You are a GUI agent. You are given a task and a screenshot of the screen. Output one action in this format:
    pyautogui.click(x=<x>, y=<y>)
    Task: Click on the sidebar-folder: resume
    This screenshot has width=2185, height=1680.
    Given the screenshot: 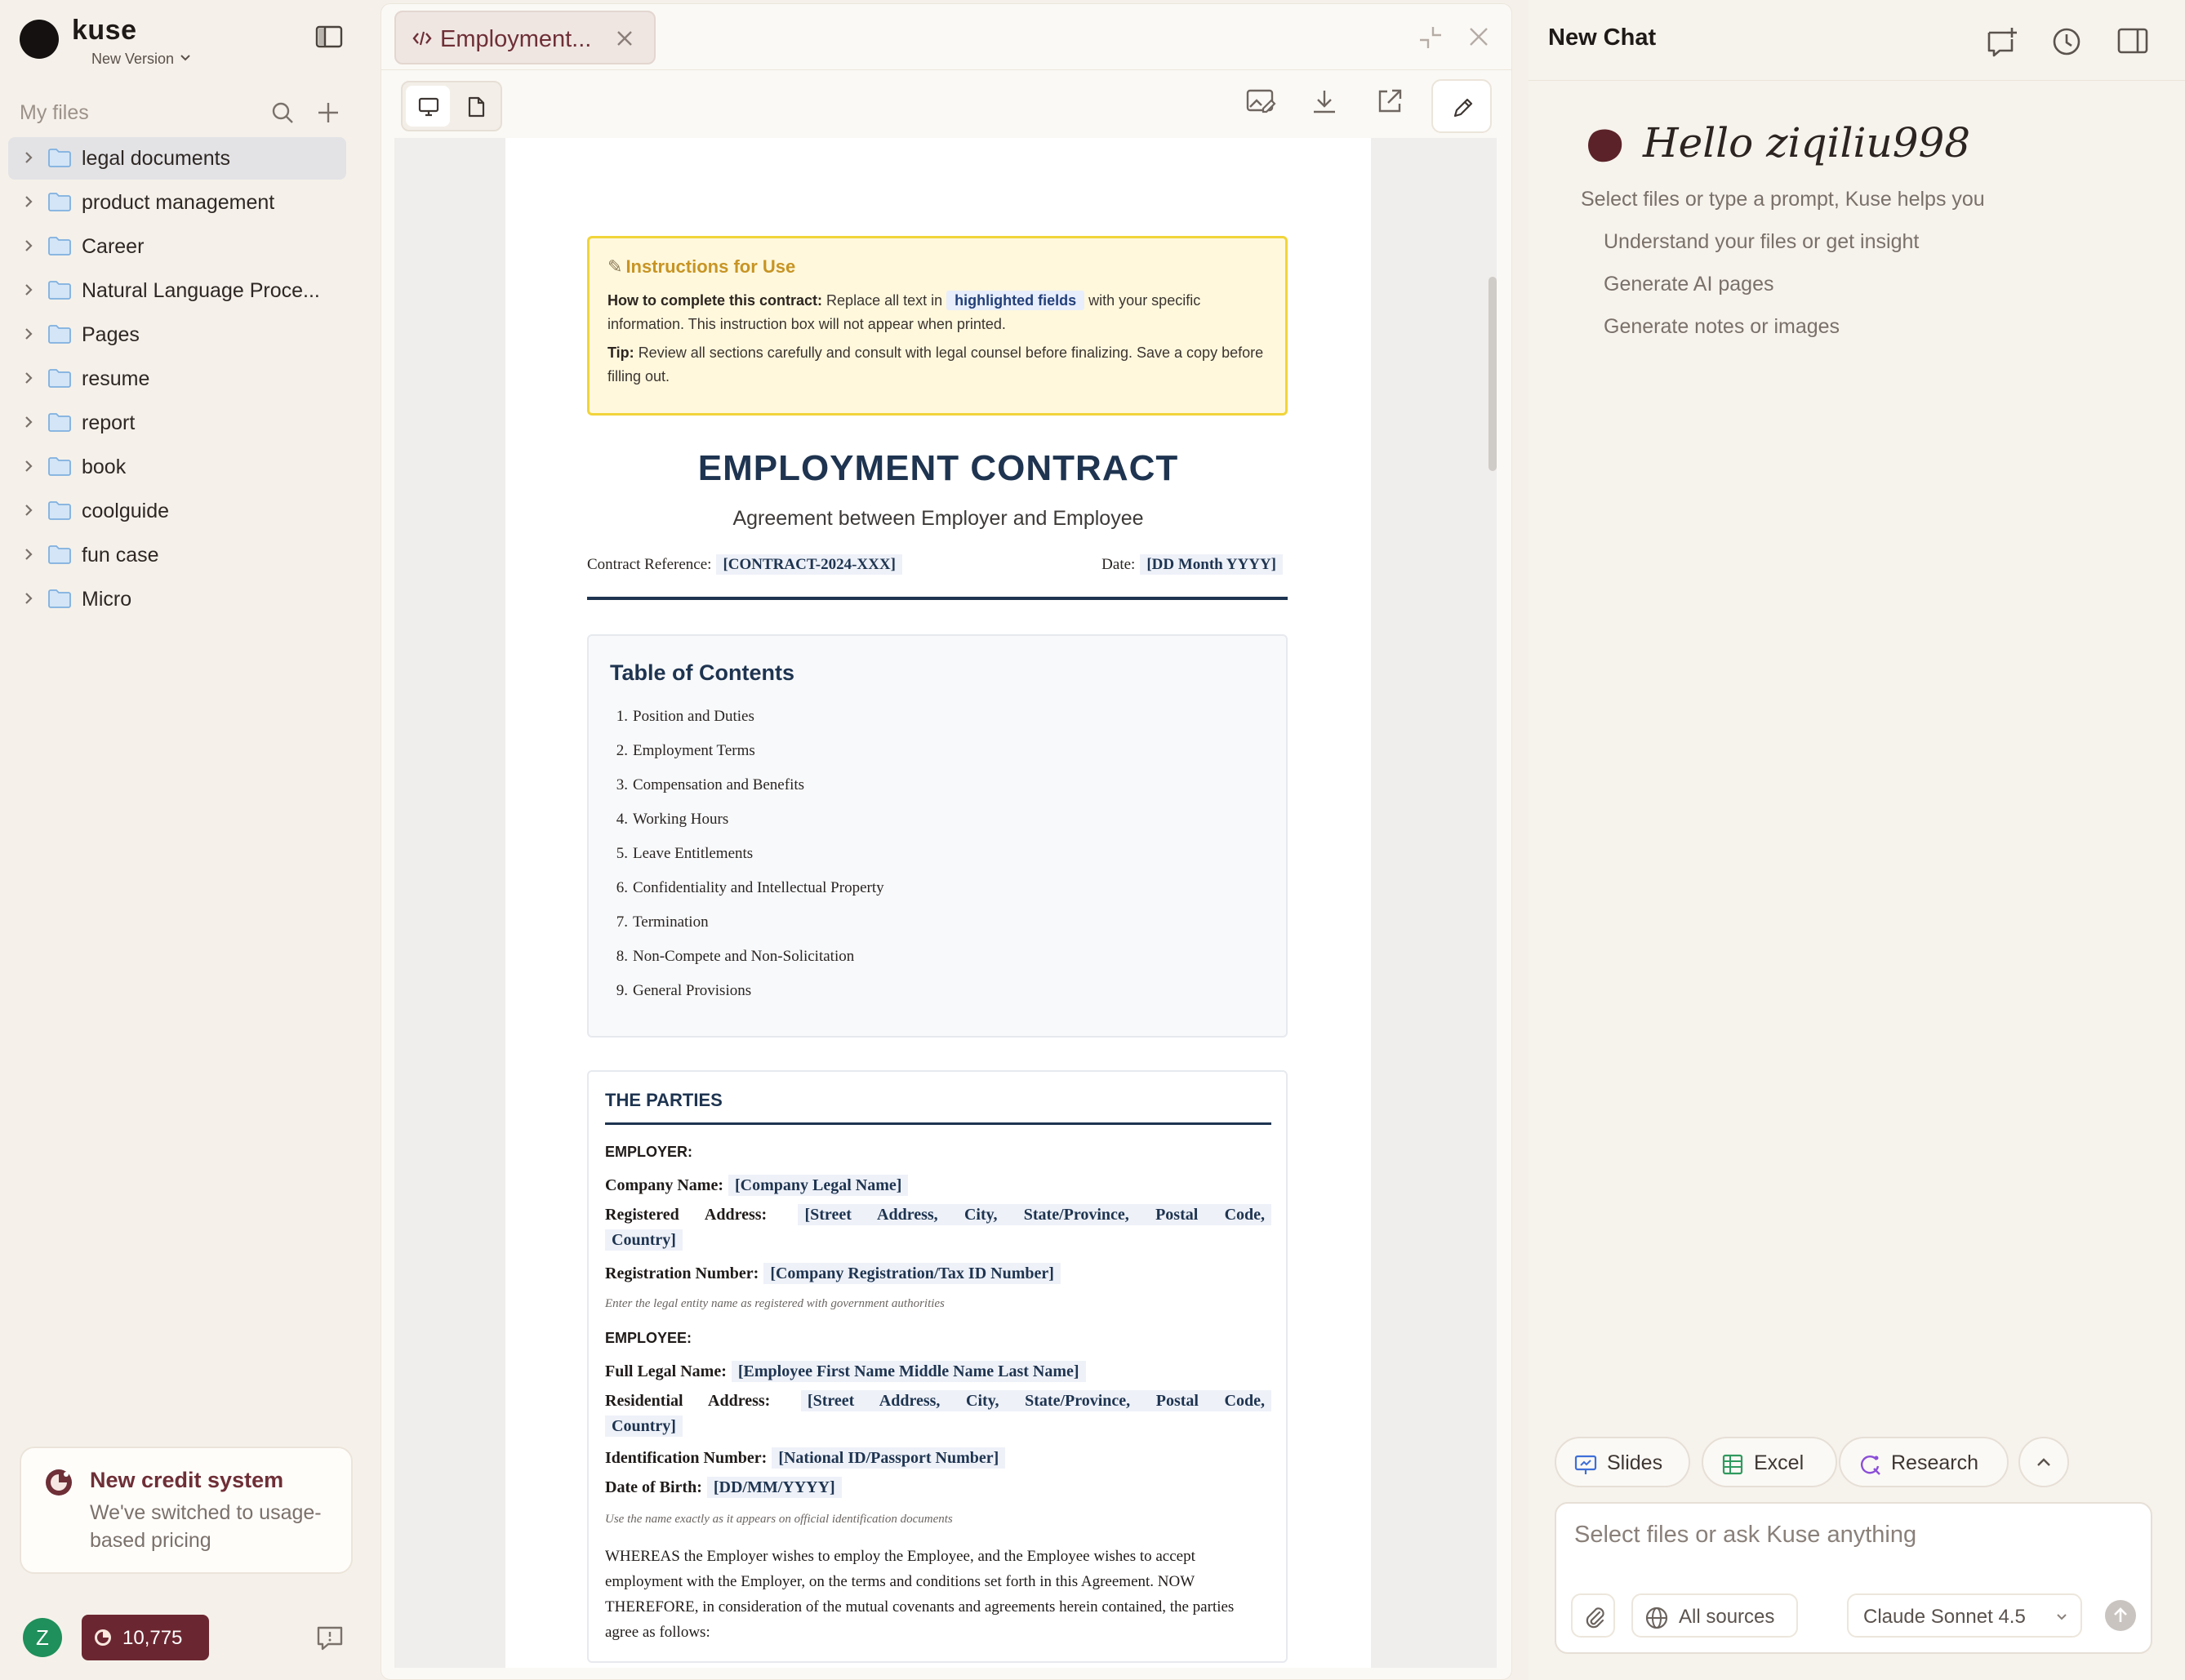 What is the action you would take?
    pyautogui.click(x=177, y=379)
    